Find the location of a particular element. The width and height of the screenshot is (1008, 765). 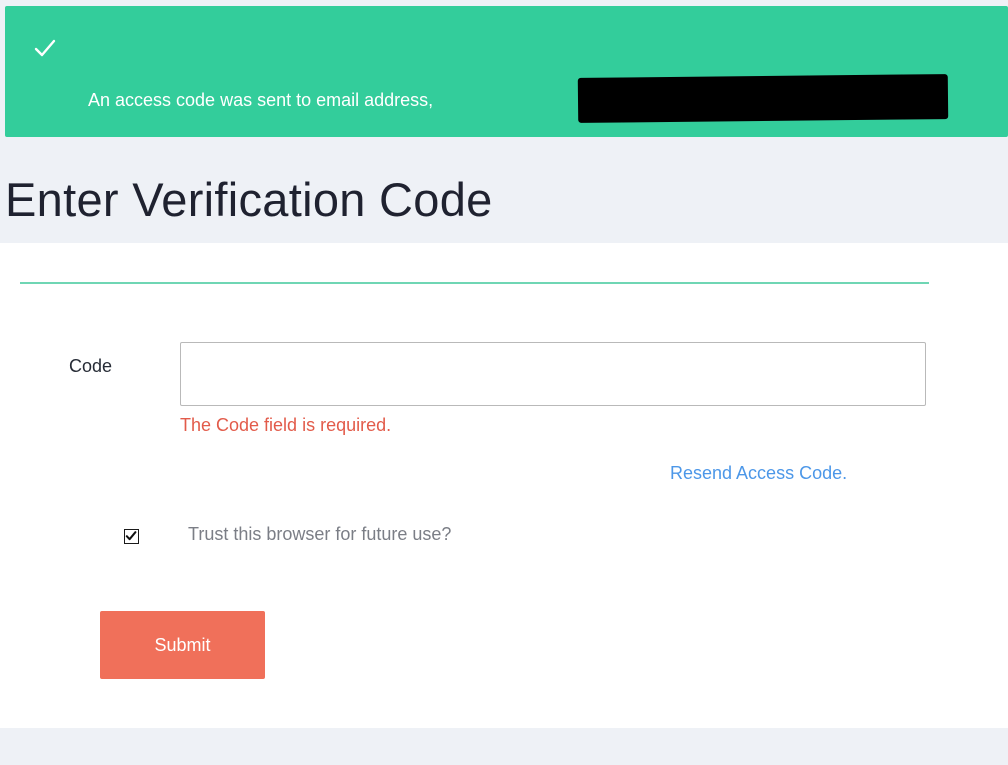

divider is located at coordinates (474, 283).